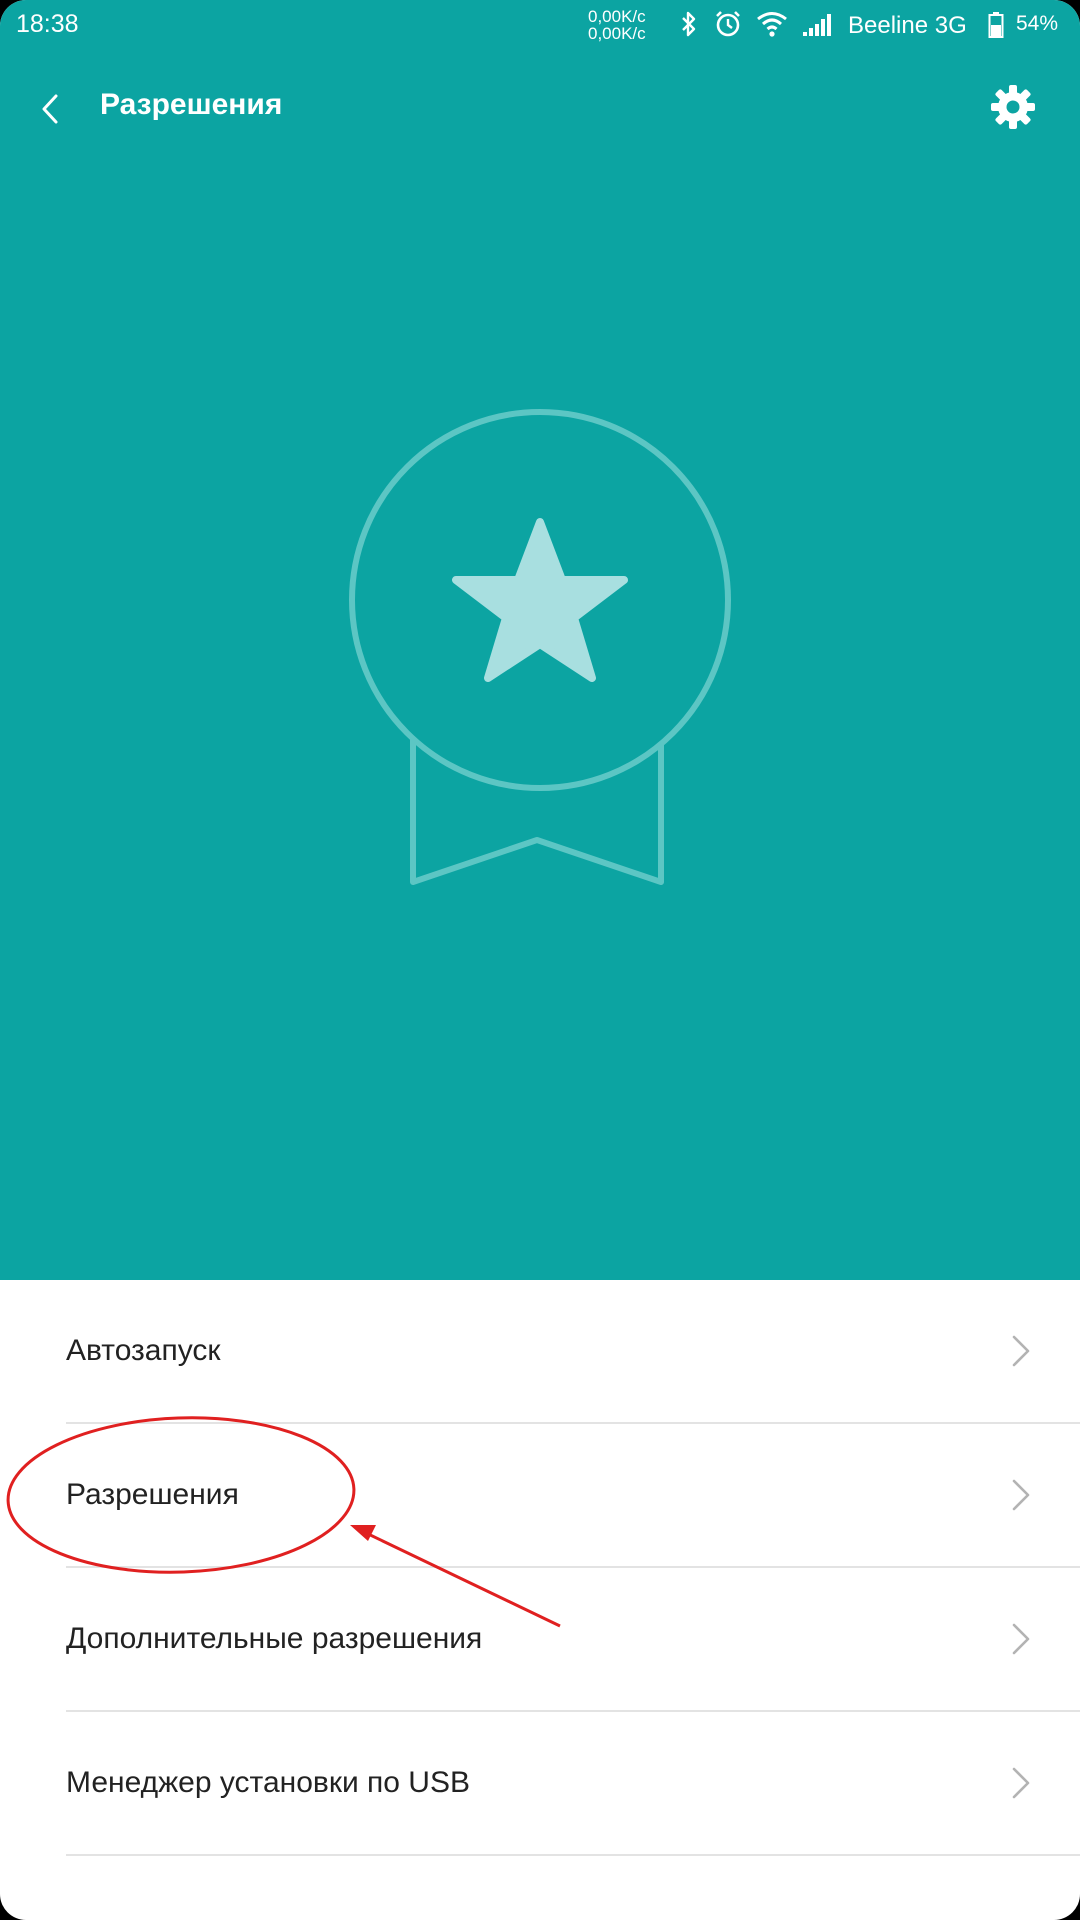 Image resolution: width=1080 pixels, height=1920 pixels. What do you see at coordinates (268, 1782) in the screenshot?
I see `menu-item-label: Менеджер установки по USB` at bounding box center [268, 1782].